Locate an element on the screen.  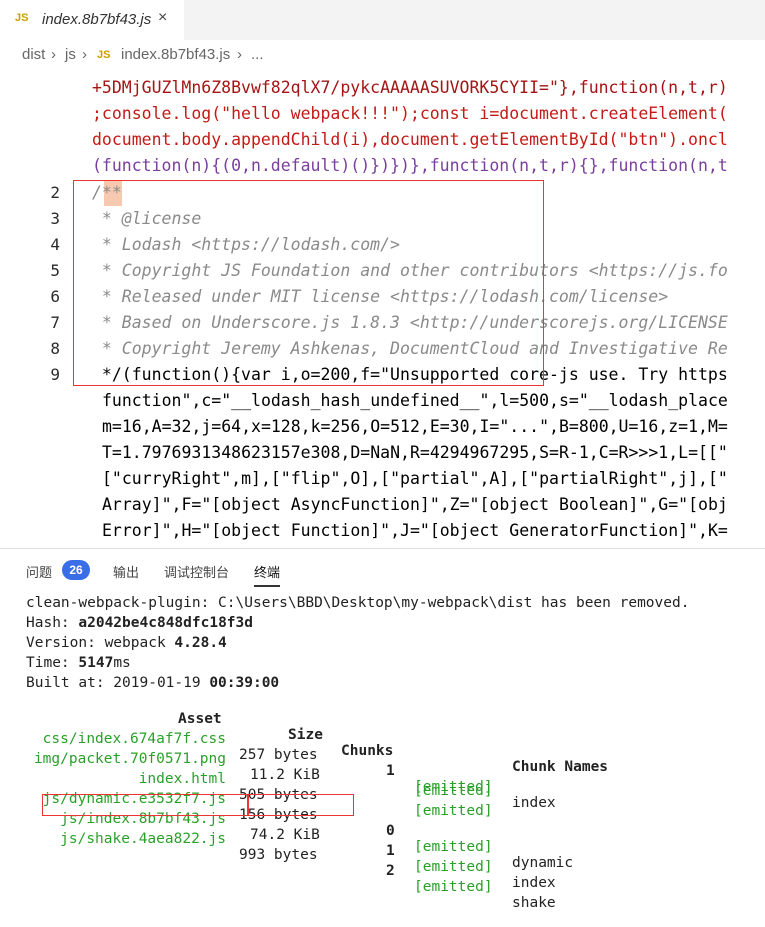
asset-chunk-name: dynamic is located at coordinates (543, 863).